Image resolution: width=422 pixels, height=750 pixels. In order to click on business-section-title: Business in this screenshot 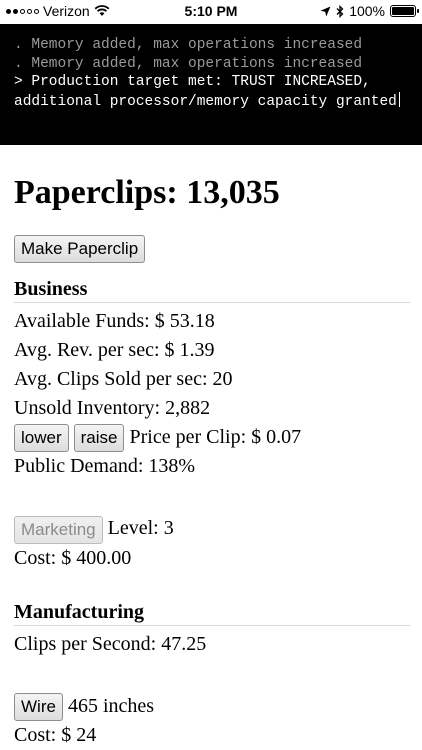, I will do `click(51, 289)`.